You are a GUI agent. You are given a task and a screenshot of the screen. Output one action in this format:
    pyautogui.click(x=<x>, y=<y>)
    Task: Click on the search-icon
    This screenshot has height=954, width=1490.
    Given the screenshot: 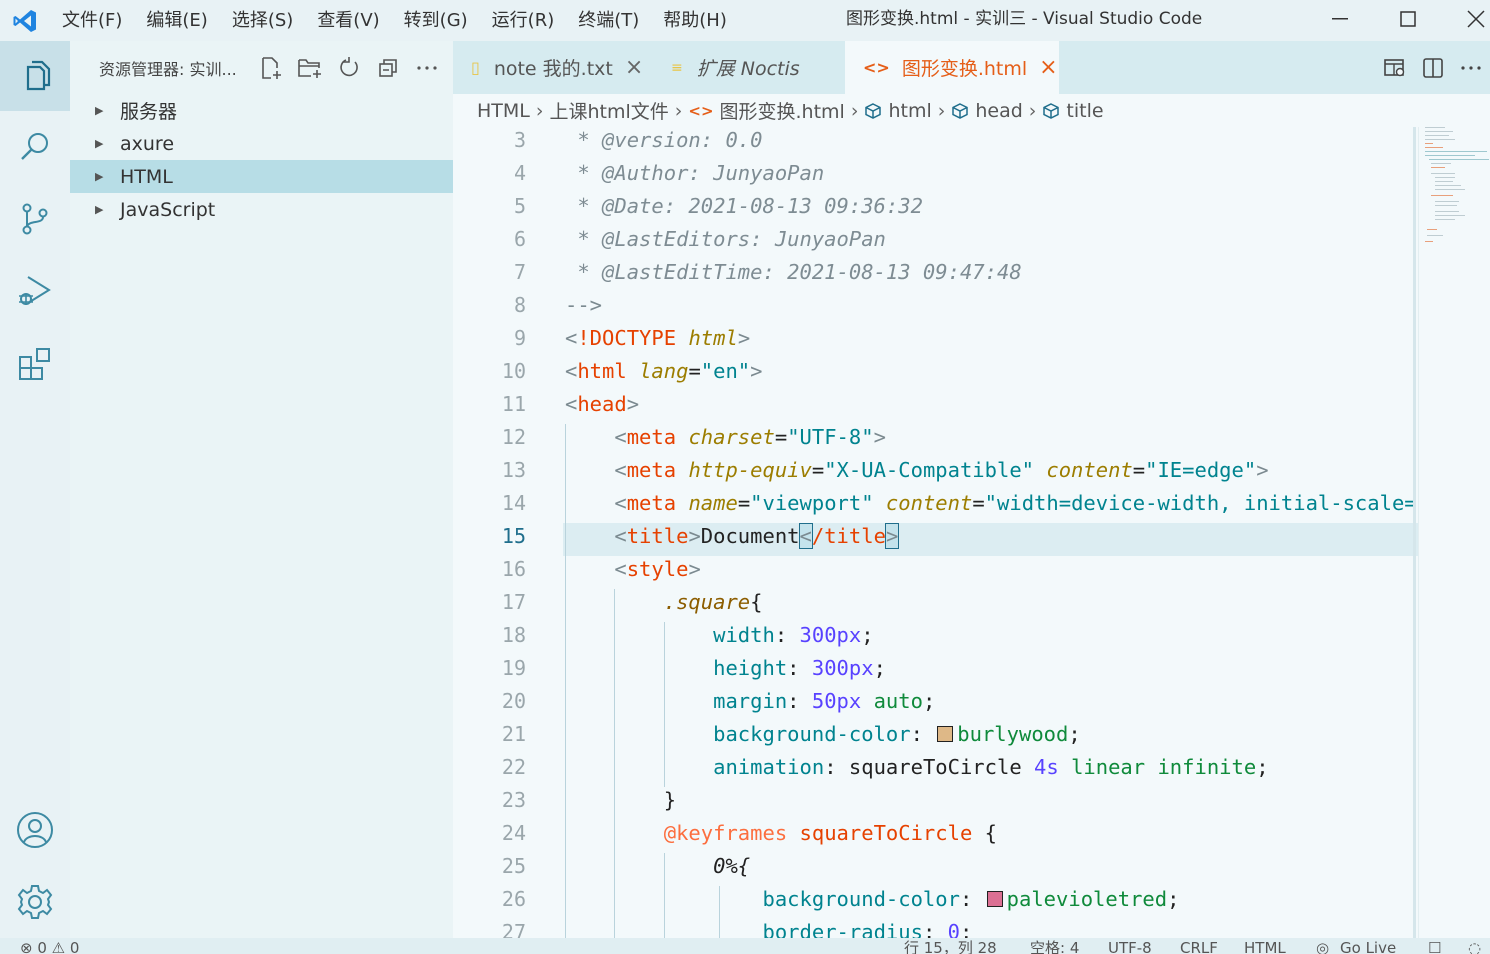 What is the action you would take?
    pyautogui.click(x=34, y=146)
    